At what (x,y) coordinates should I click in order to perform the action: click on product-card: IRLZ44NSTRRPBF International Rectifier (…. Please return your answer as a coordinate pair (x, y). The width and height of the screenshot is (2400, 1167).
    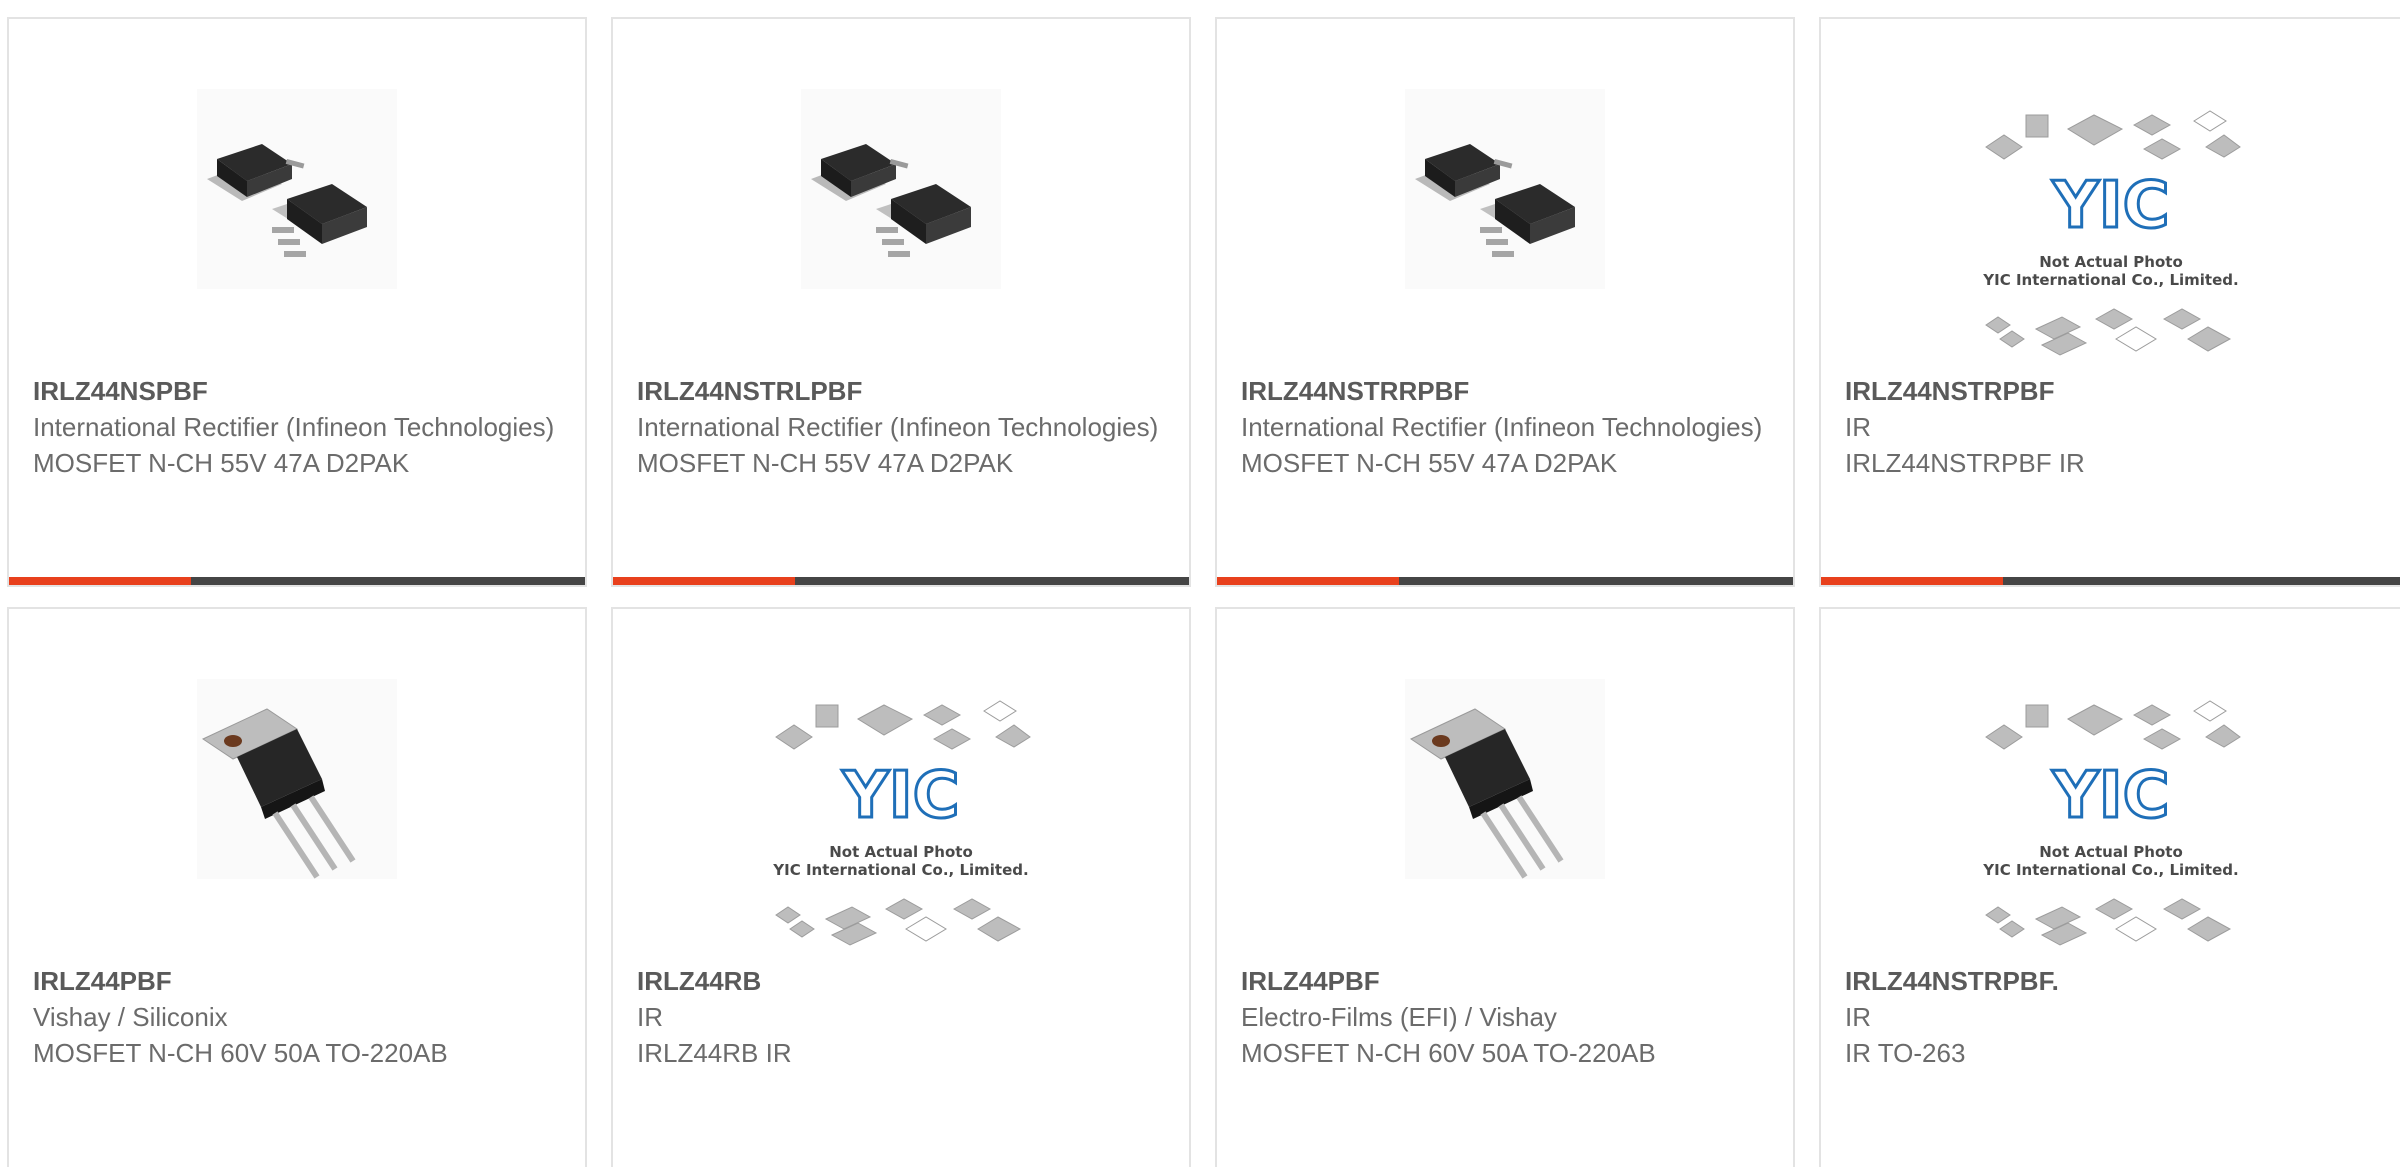
    Looking at the image, I should click on (1505, 302).